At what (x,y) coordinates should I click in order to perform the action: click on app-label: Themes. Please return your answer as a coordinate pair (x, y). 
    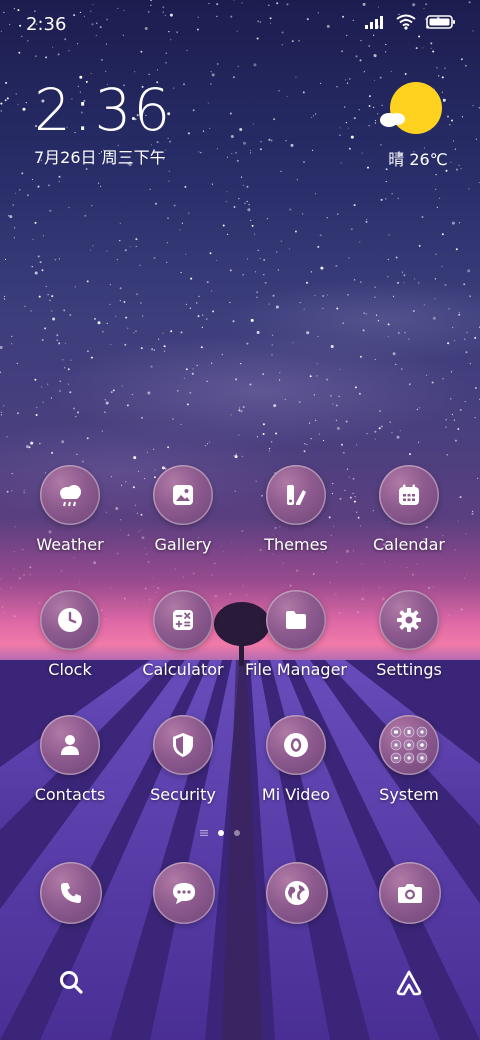
    Looking at the image, I should click on (296, 544).